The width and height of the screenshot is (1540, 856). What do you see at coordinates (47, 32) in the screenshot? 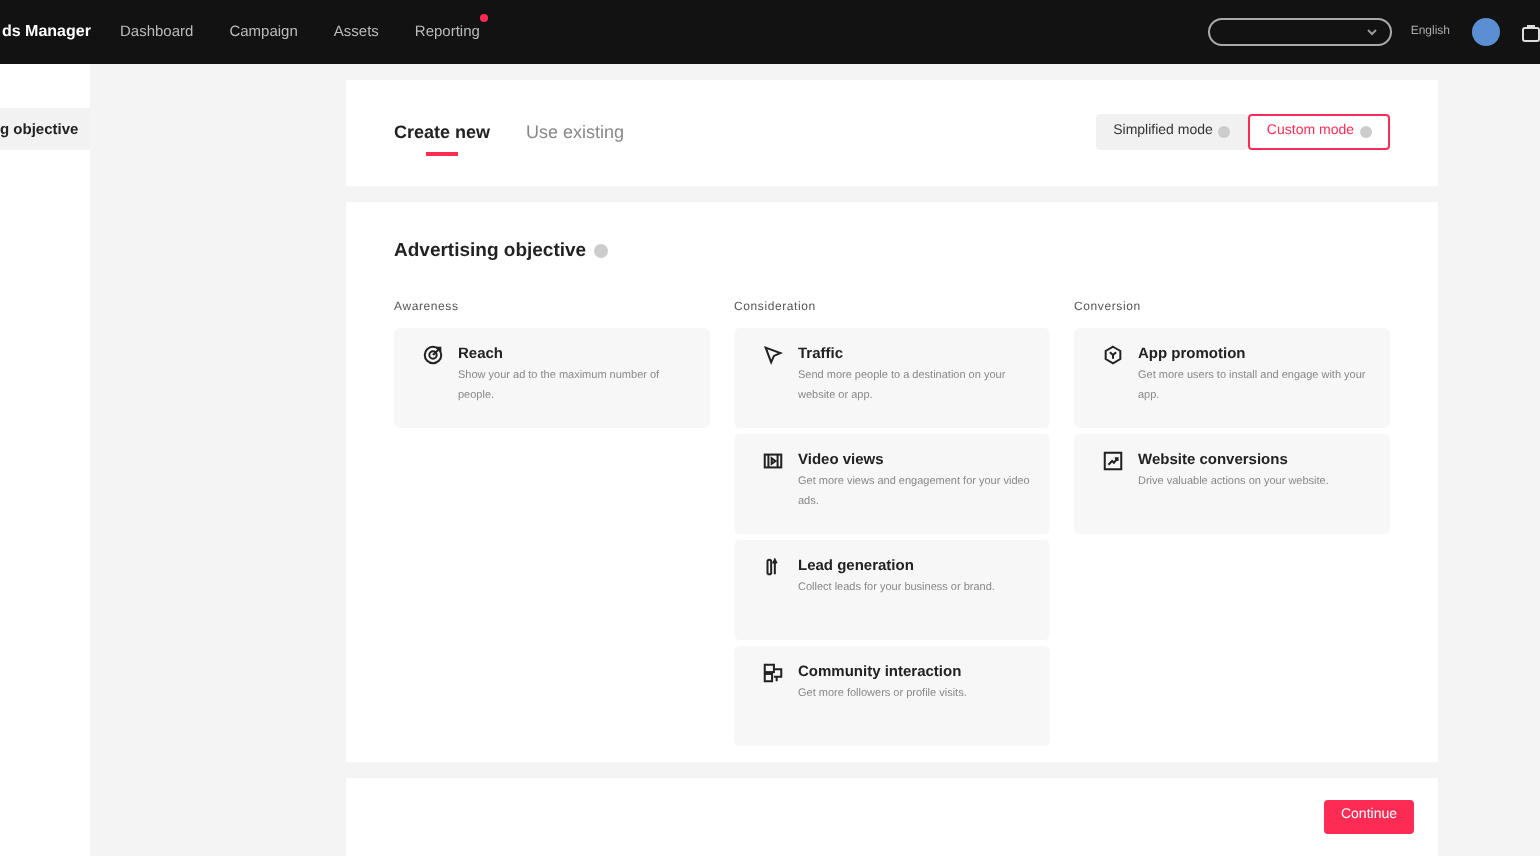
I see `app-title: ds Manager` at bounding box center [47, 32].